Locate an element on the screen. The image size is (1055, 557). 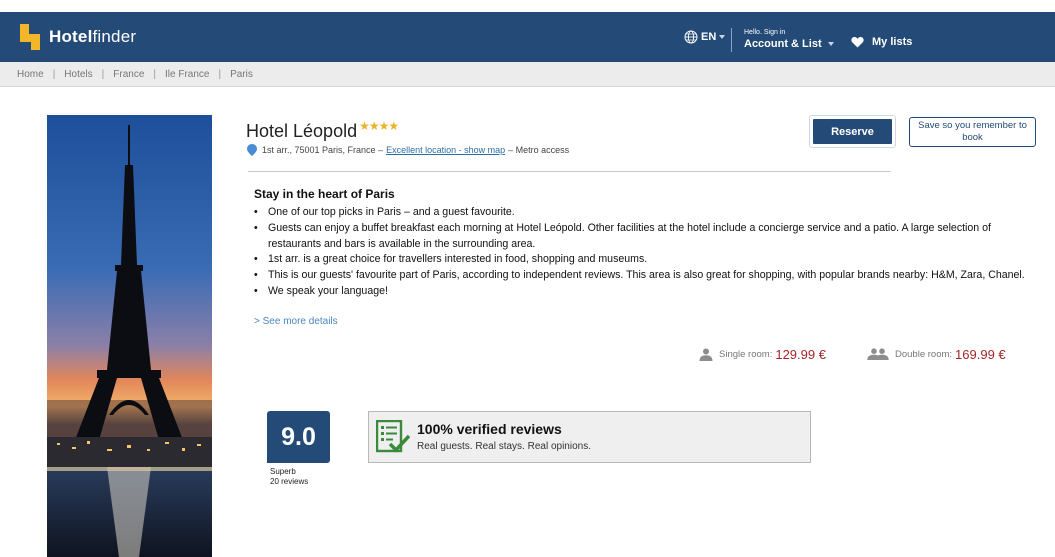
account-menu: Hello. Sign in Account & List is located at coordinates (789, 39).